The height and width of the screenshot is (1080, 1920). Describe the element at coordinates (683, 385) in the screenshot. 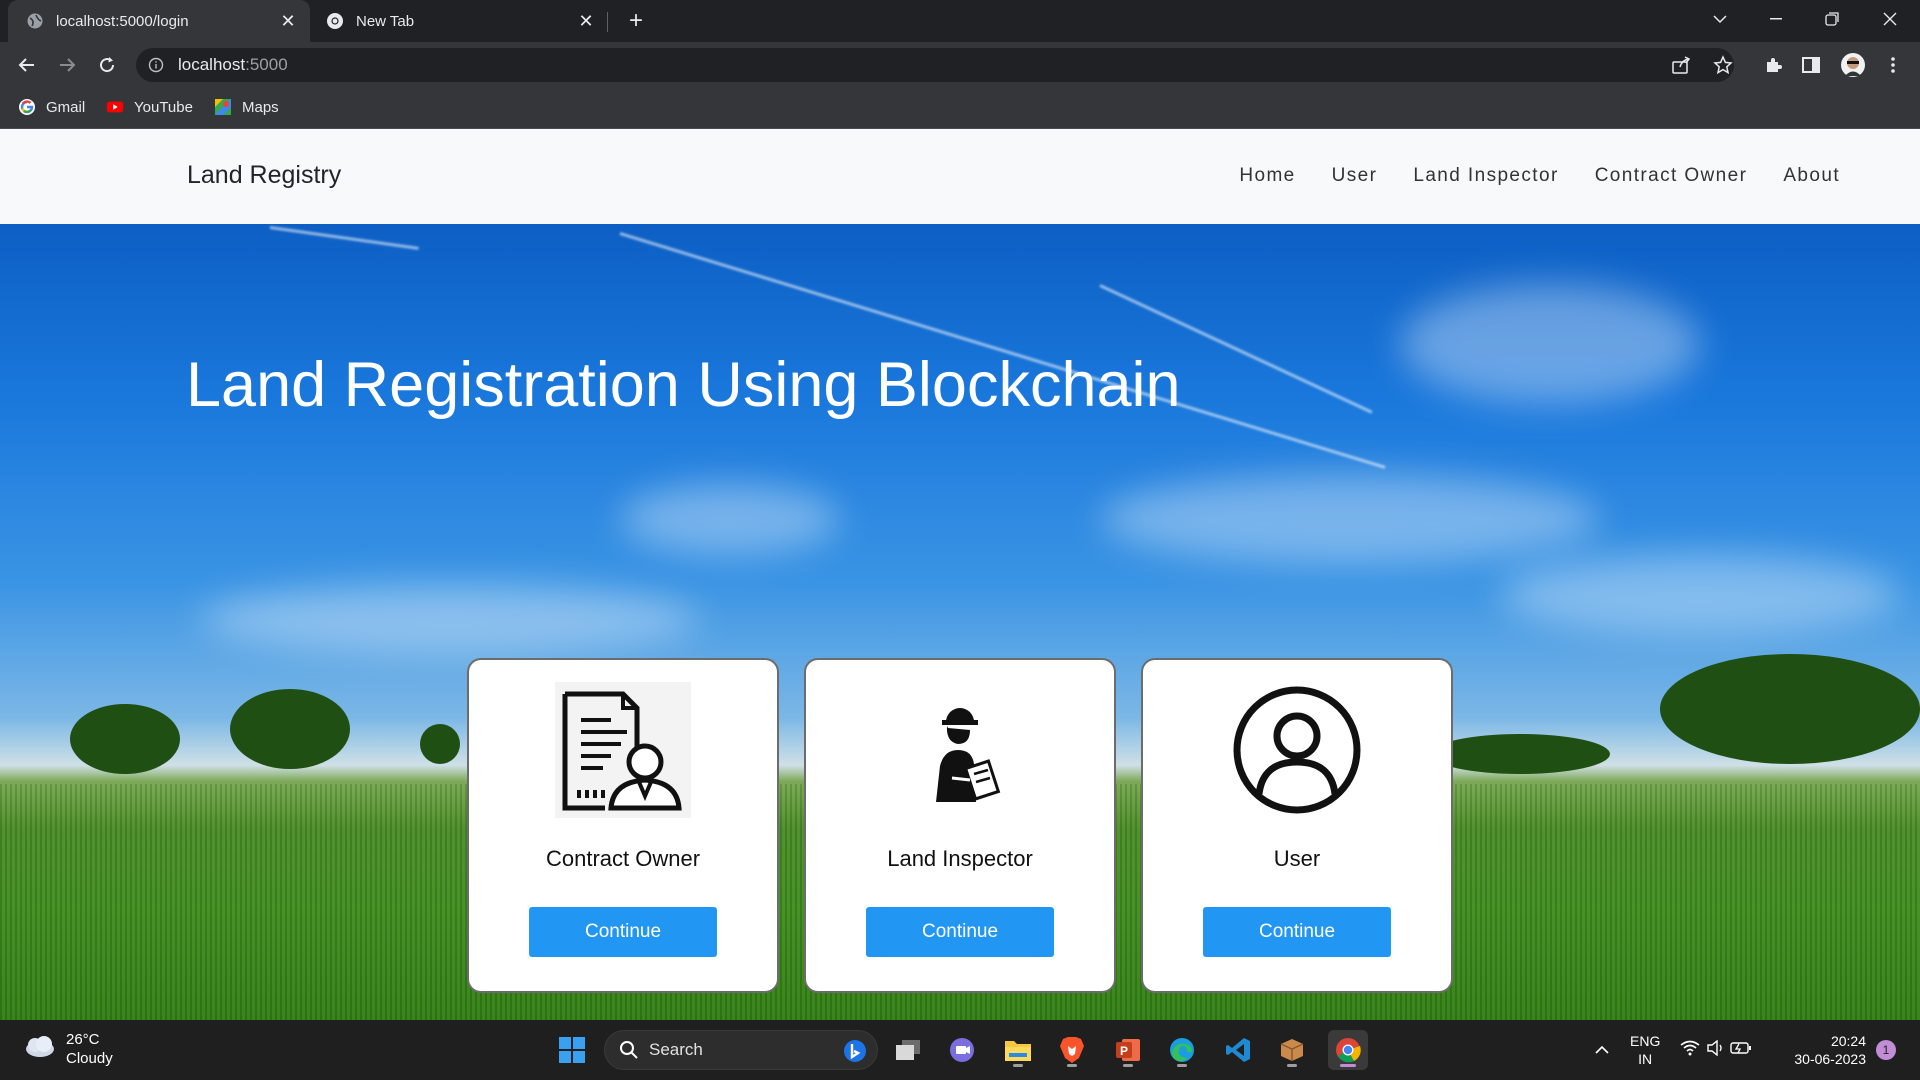

I see `hero-title: Land Registration Using Blockchain` at that location.